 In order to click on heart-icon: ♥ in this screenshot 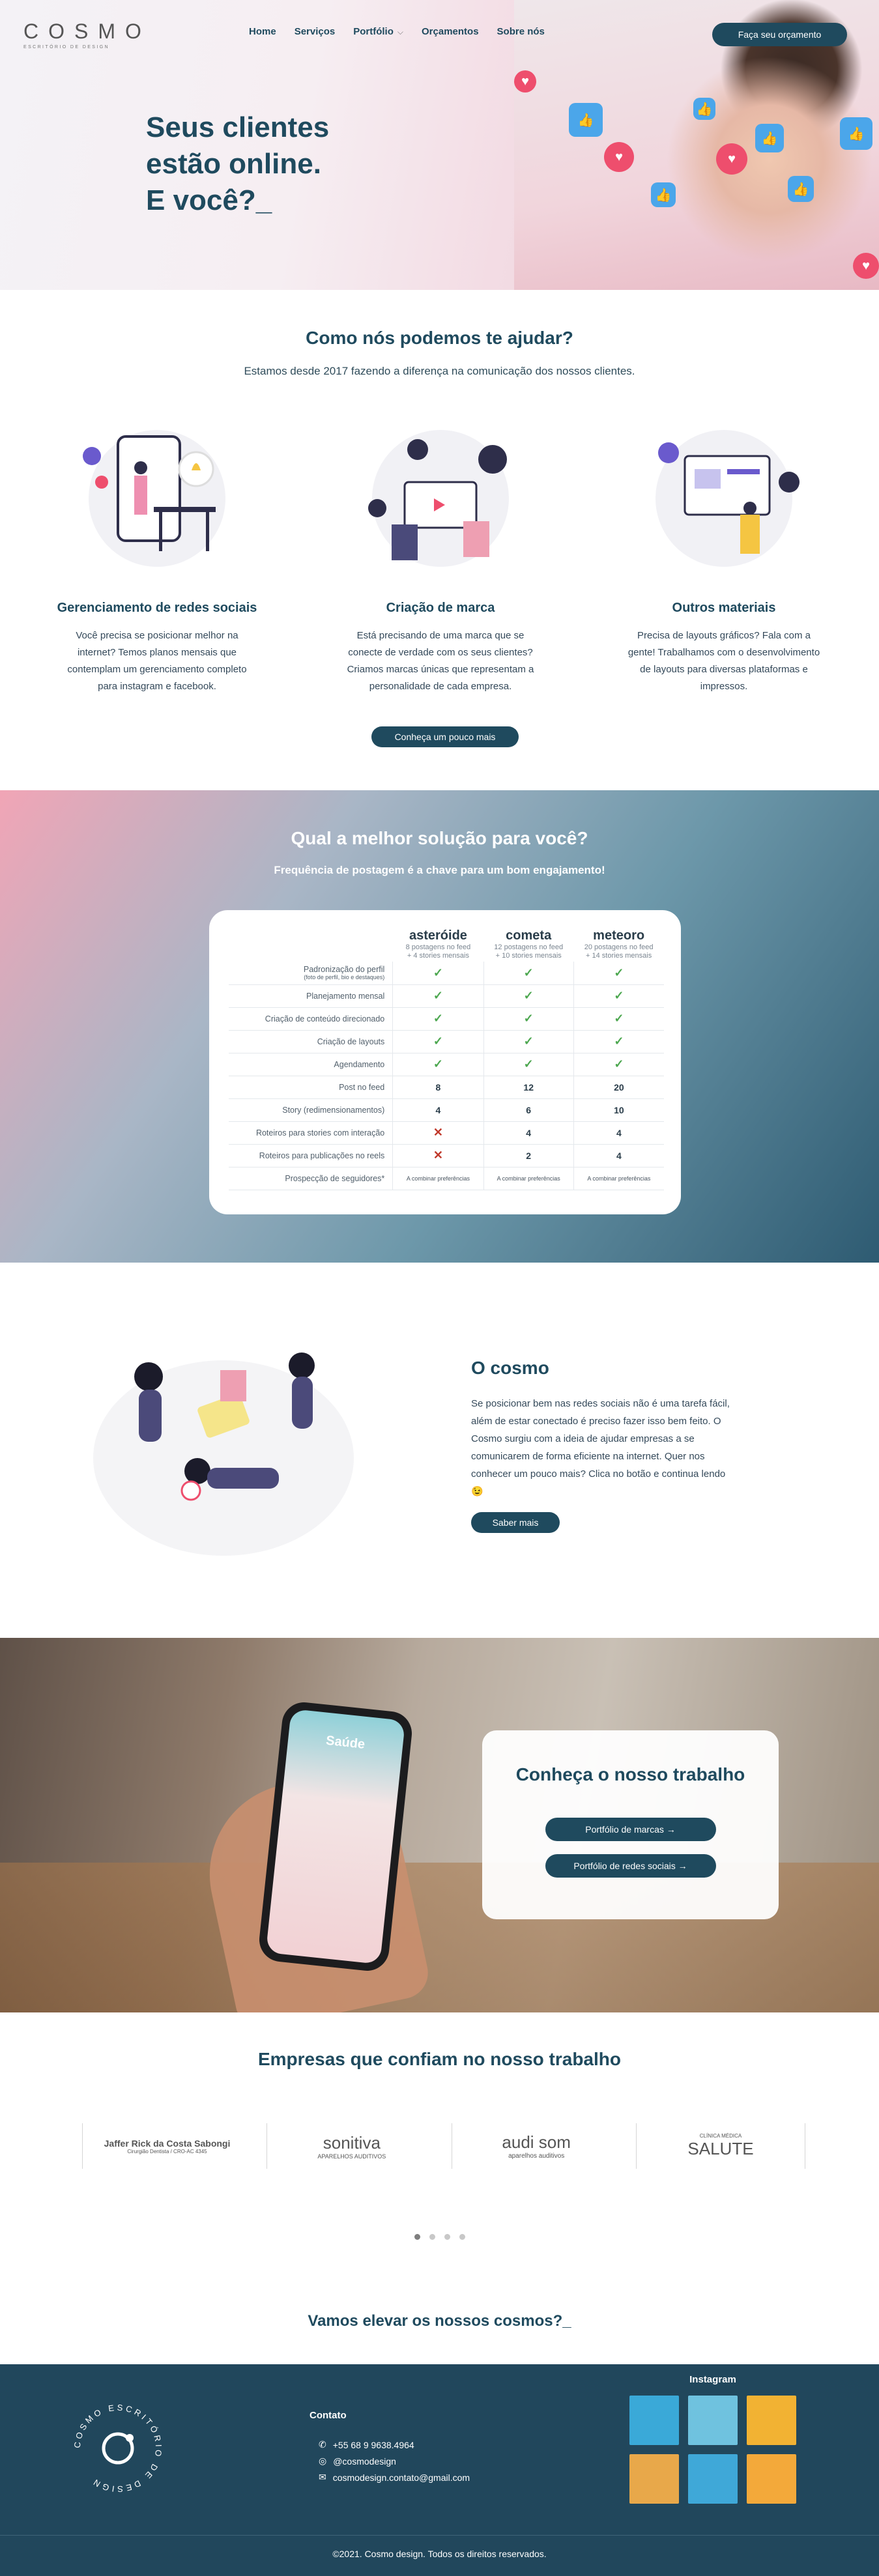, I will do `click(731, 159)`.